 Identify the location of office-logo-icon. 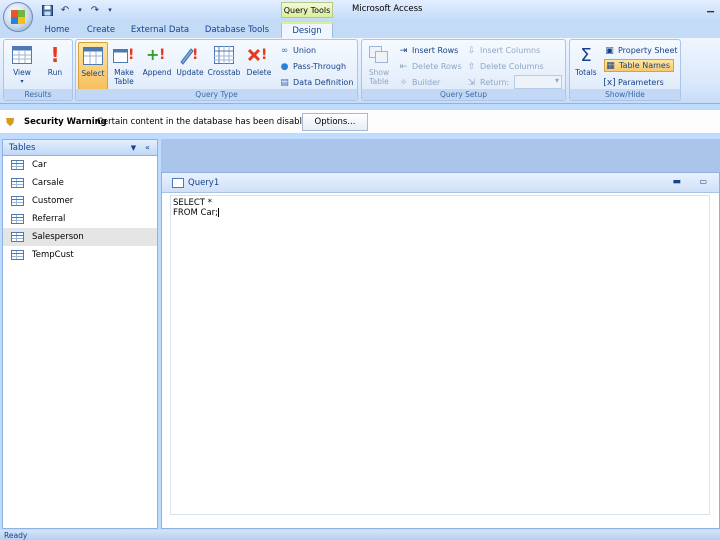
(18, 17).